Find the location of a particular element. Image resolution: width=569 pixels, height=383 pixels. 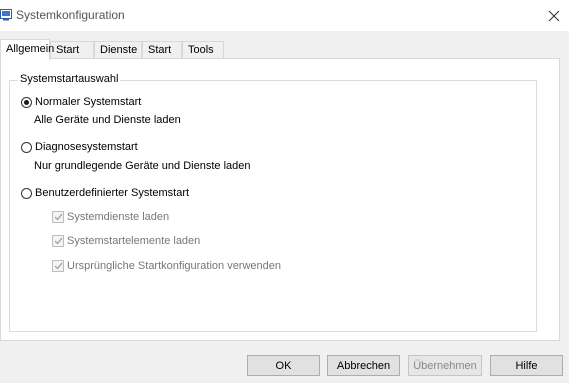

load-startup-items-option: Systemstartelemente laden is located at coordinates (126, 241).